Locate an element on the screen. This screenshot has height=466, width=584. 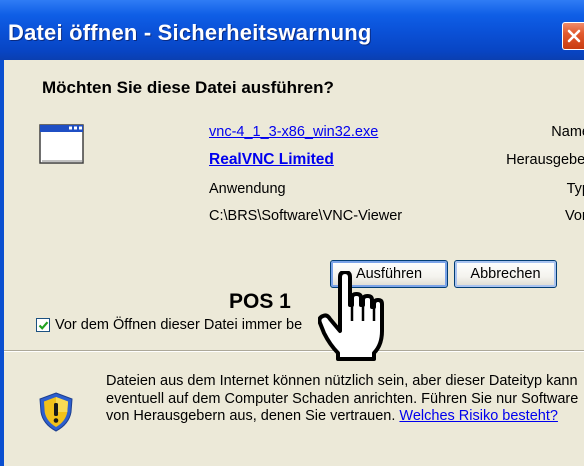
source-label: Von: is located at coordinates (574, 216).